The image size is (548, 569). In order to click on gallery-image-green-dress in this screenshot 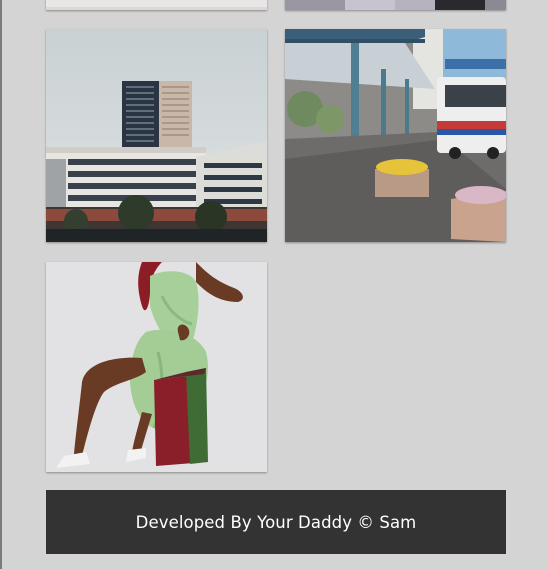, I will do `click(156, 367)`.